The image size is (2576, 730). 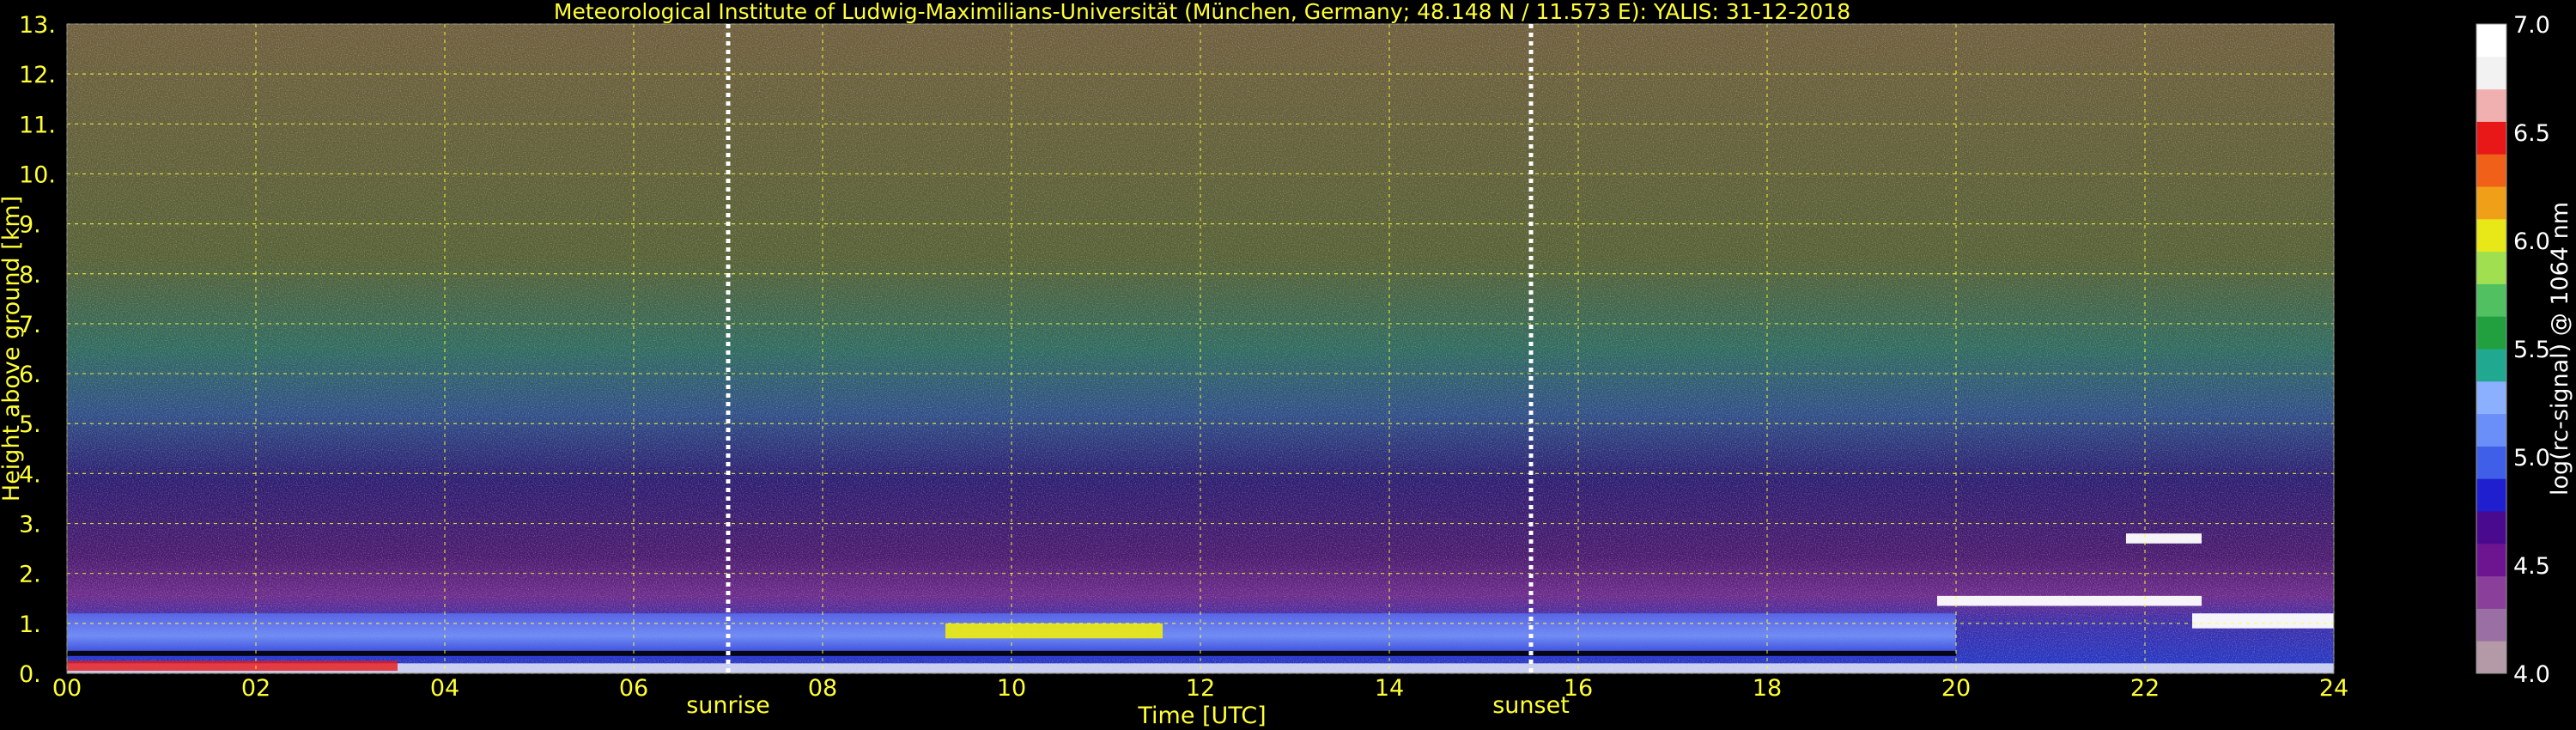 I want to click on y-tick-label: 12., so click(x=37, y=75).